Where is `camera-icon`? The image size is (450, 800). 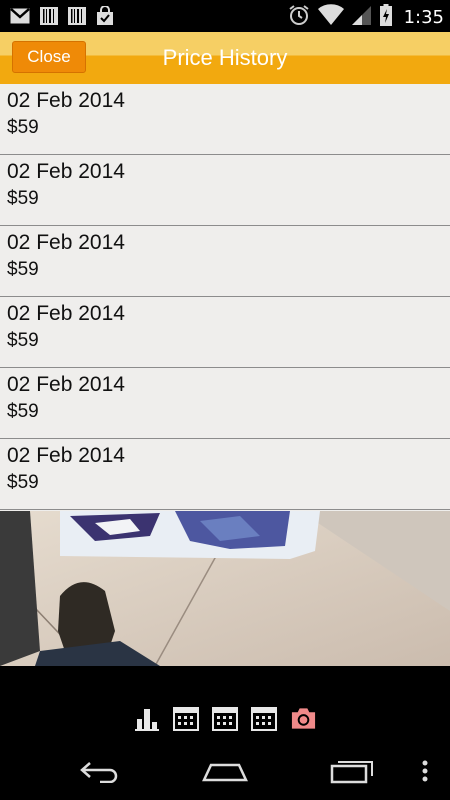
camera-icon is located at coordinates (303, 717).